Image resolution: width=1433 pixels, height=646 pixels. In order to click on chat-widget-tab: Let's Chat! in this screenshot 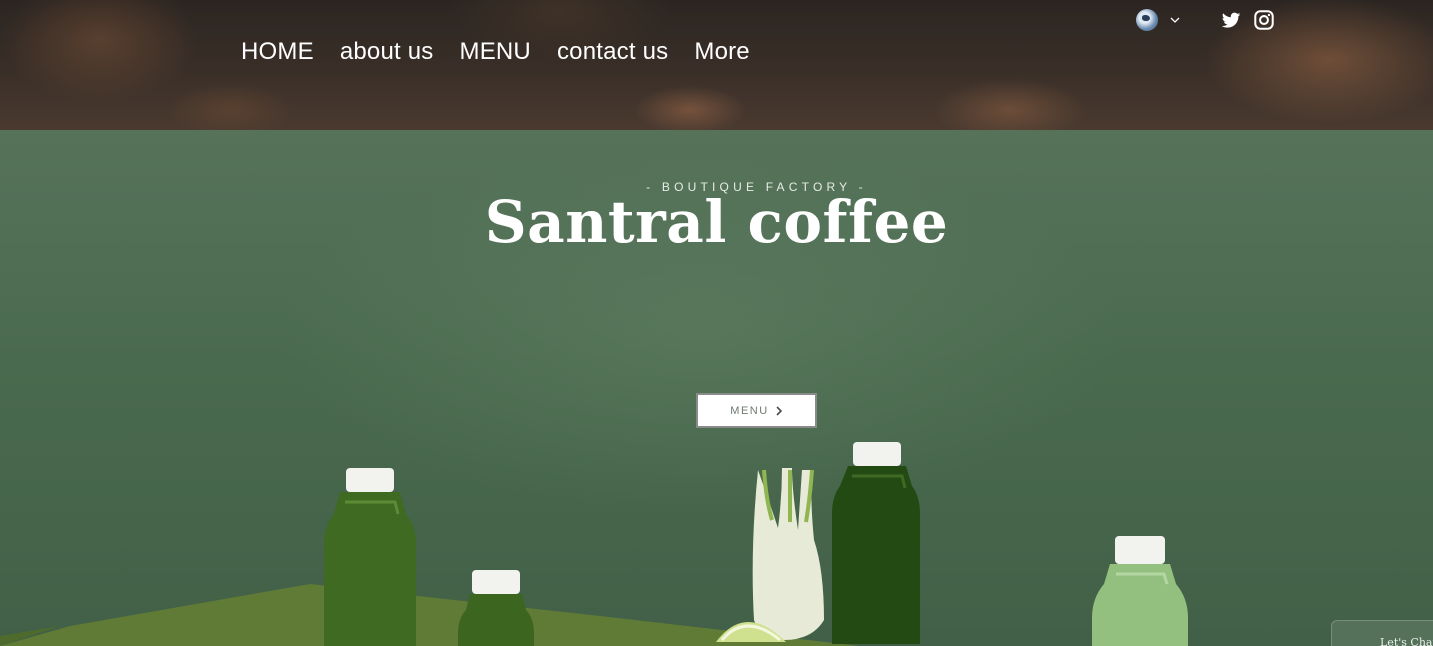, I will do `click(1382, 633)`.